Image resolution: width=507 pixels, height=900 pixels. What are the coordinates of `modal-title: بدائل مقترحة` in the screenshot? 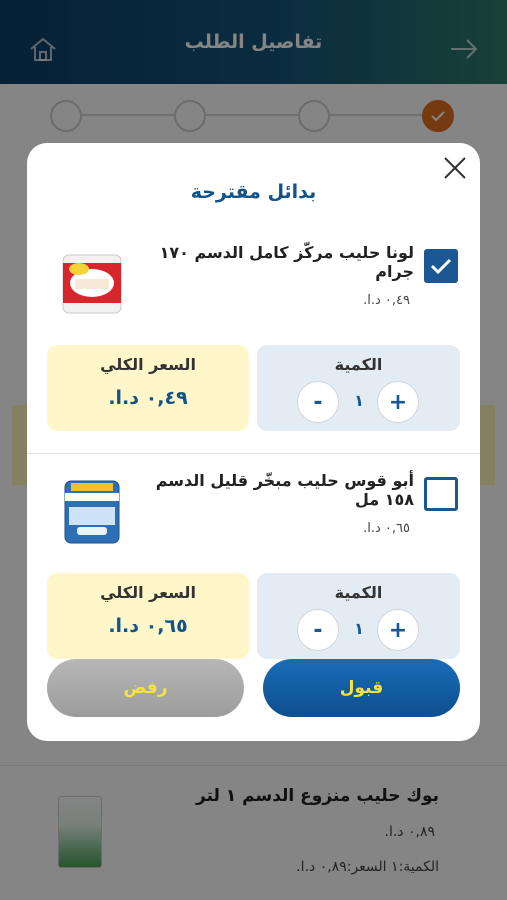 It's located at (253, 192).